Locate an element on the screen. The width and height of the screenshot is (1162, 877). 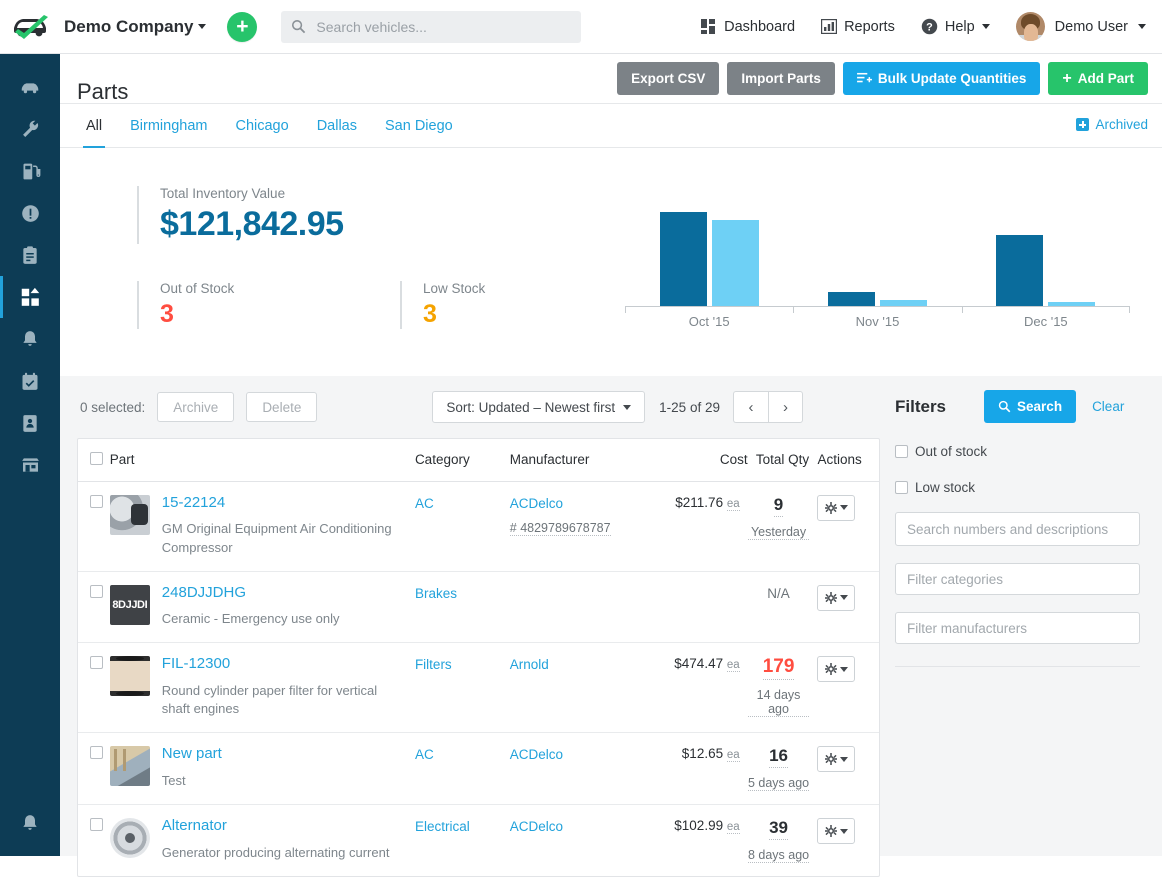
tab-birmingham: Birmingham is located at coordinates (168, 126).